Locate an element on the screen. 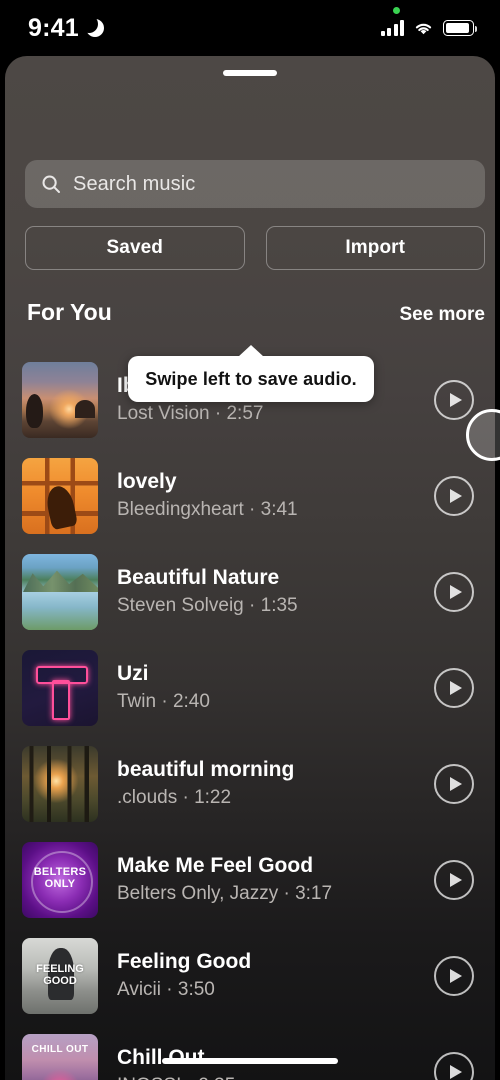 This screenshot has height=1080, width=500. track-title: Feeling Good is located at coordinates (184, 962).